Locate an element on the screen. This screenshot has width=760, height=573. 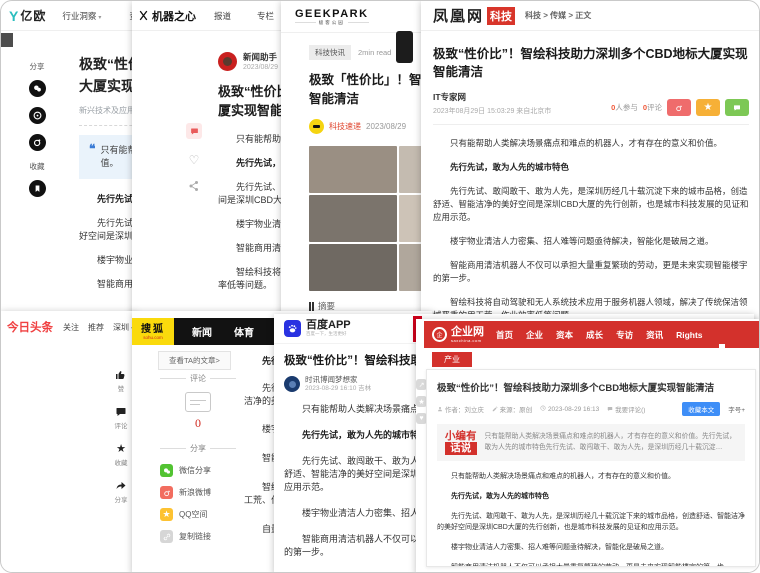
heart-icon: ♡ is located at coordinates (194, 160).